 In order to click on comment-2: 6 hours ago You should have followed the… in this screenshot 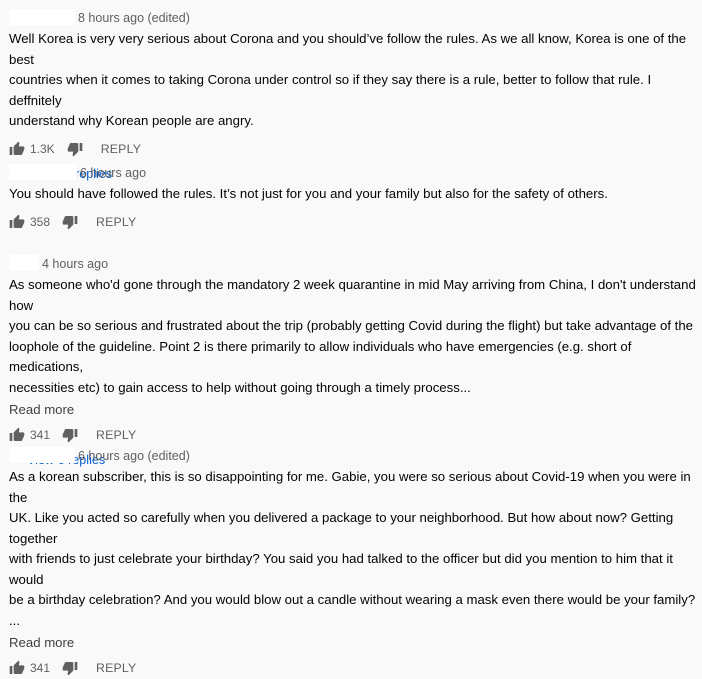, I will do `click(353, 198)`.